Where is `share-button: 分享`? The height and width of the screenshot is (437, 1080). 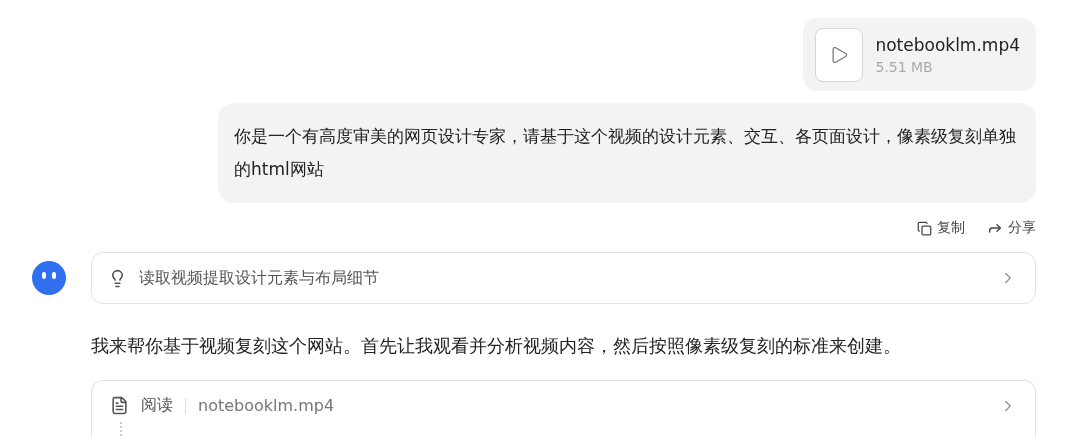 share-button: 分享 is located at coordinates (1011, 228).